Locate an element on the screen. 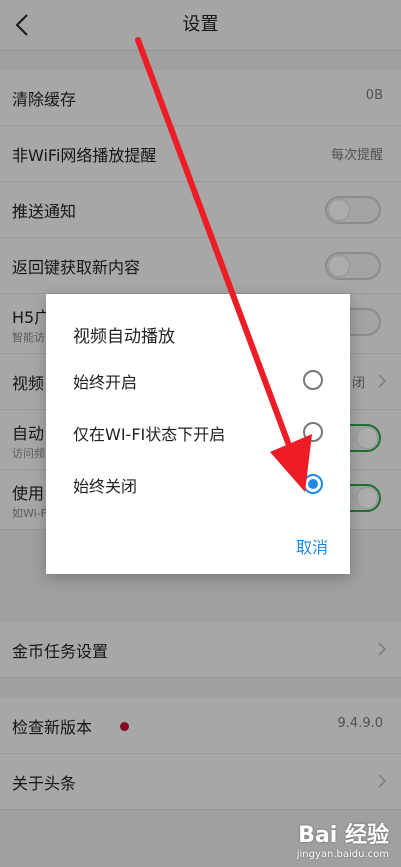 Image resolution: width=401 pixels, height=867 pixels. watermark-brand: Bai 经验 is located at coordinates (343, 835).